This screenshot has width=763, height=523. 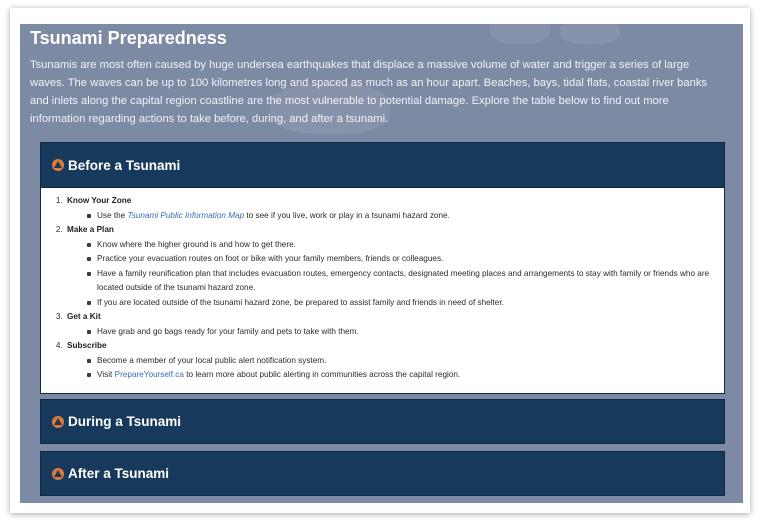 What do you see at coordinates (128, 38) in the screenshot?
I see `page-title: Tsunami Preparedness` at bounding box center [128, 38].